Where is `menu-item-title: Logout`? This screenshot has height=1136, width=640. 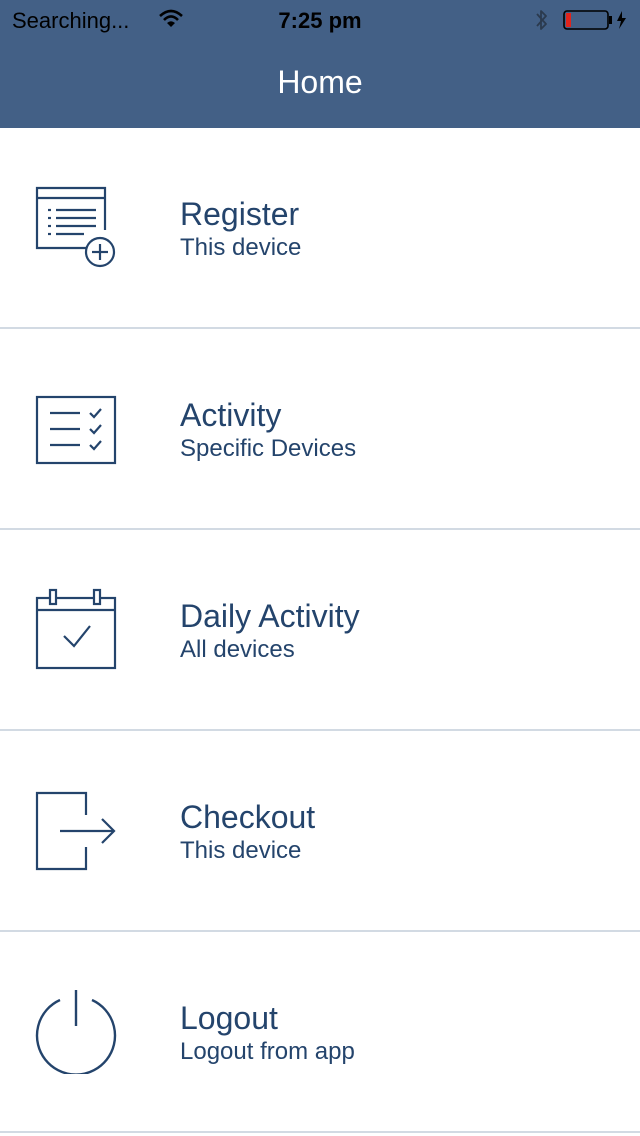
menu-item-title: Logout is located at coordinates (229, 1018).